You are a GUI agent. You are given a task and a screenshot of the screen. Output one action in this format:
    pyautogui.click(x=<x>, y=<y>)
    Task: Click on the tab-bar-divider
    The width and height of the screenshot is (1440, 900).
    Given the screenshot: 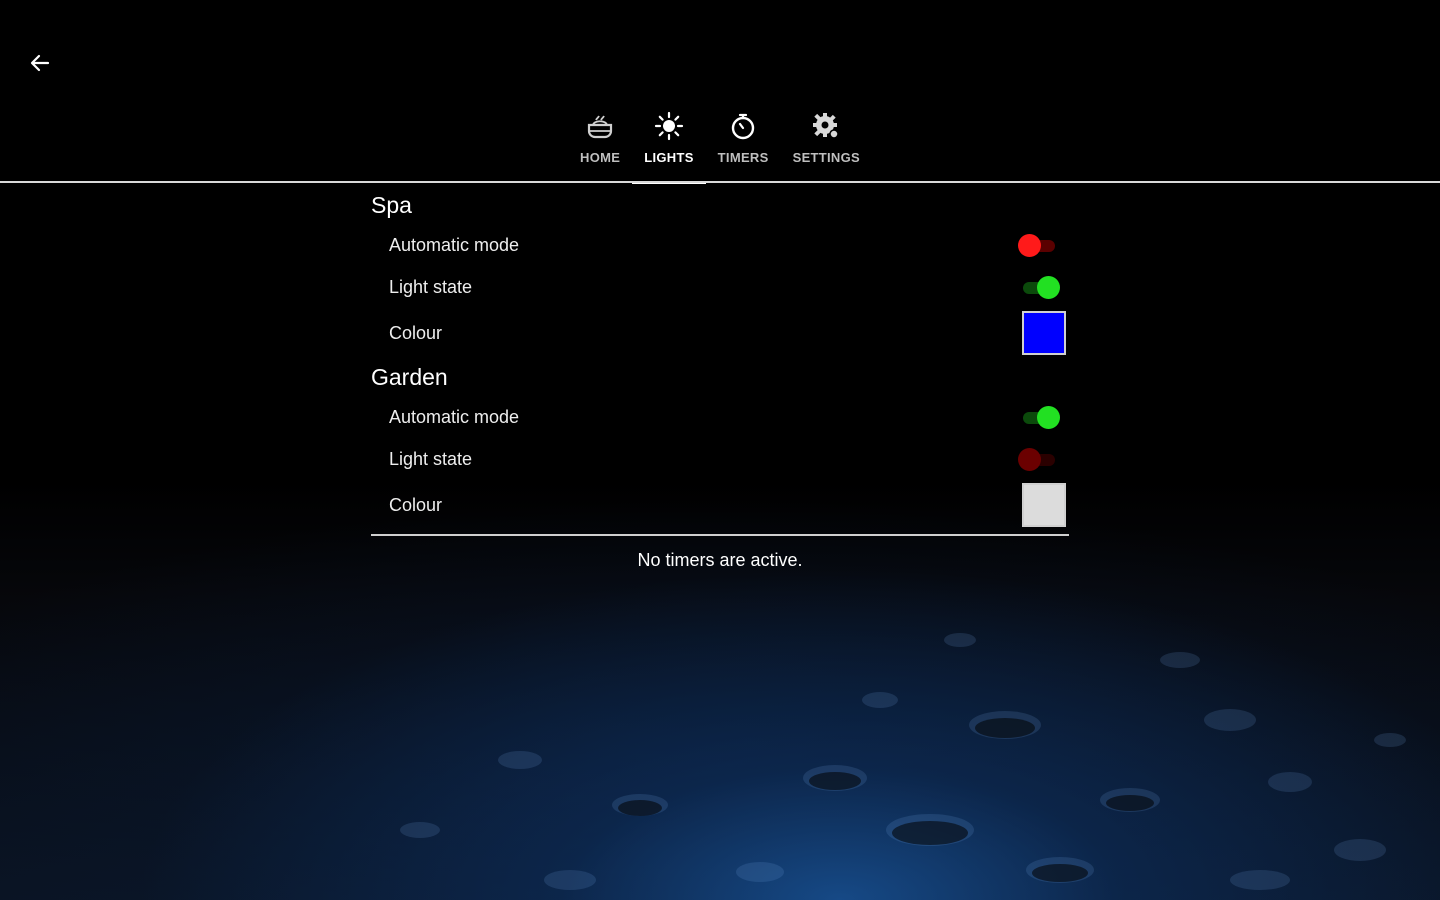 What is the action you would take?
    pyautogui.click(x=720, y=182)
    